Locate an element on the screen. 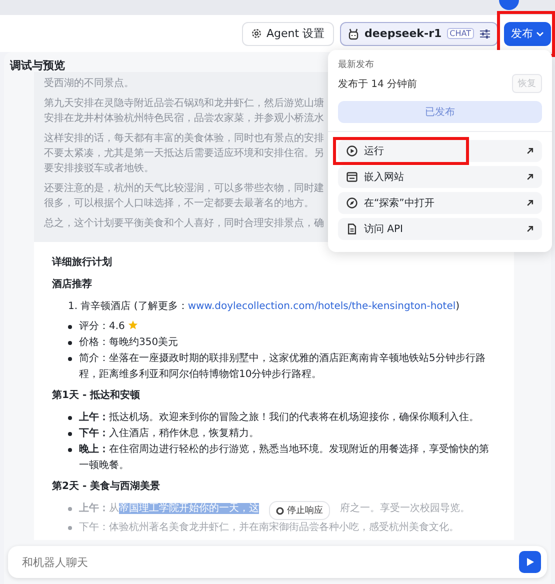  day-heading: 第2天 - 美食与西湖美景 is located at coordinates (106, 486).